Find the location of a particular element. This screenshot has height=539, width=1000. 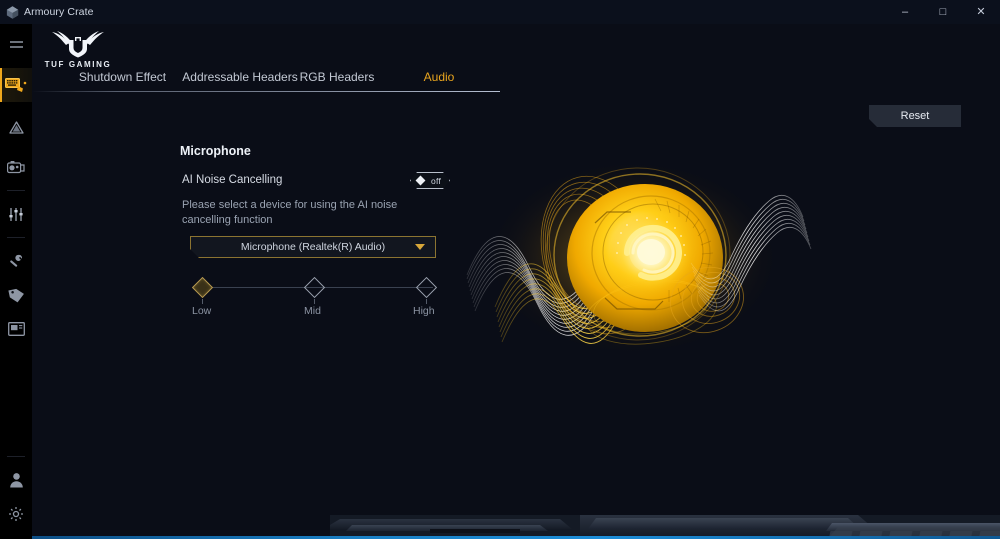

window-controls: – □ ✕ is located at coordinates (943, 12).